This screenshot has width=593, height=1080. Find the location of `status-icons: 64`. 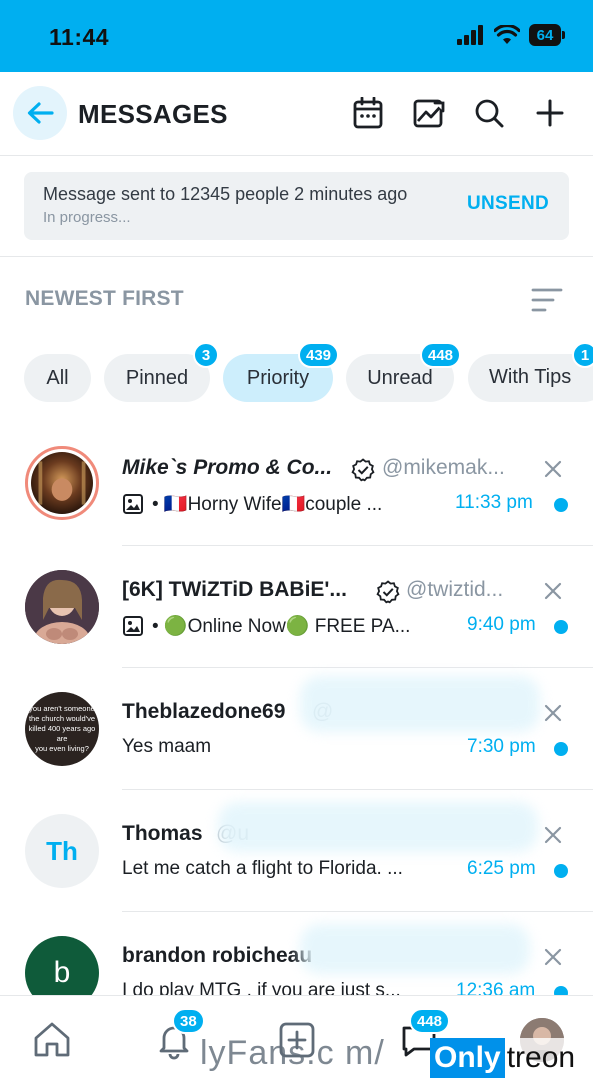

status-icons: 64 is located at coordinates (511, 35).